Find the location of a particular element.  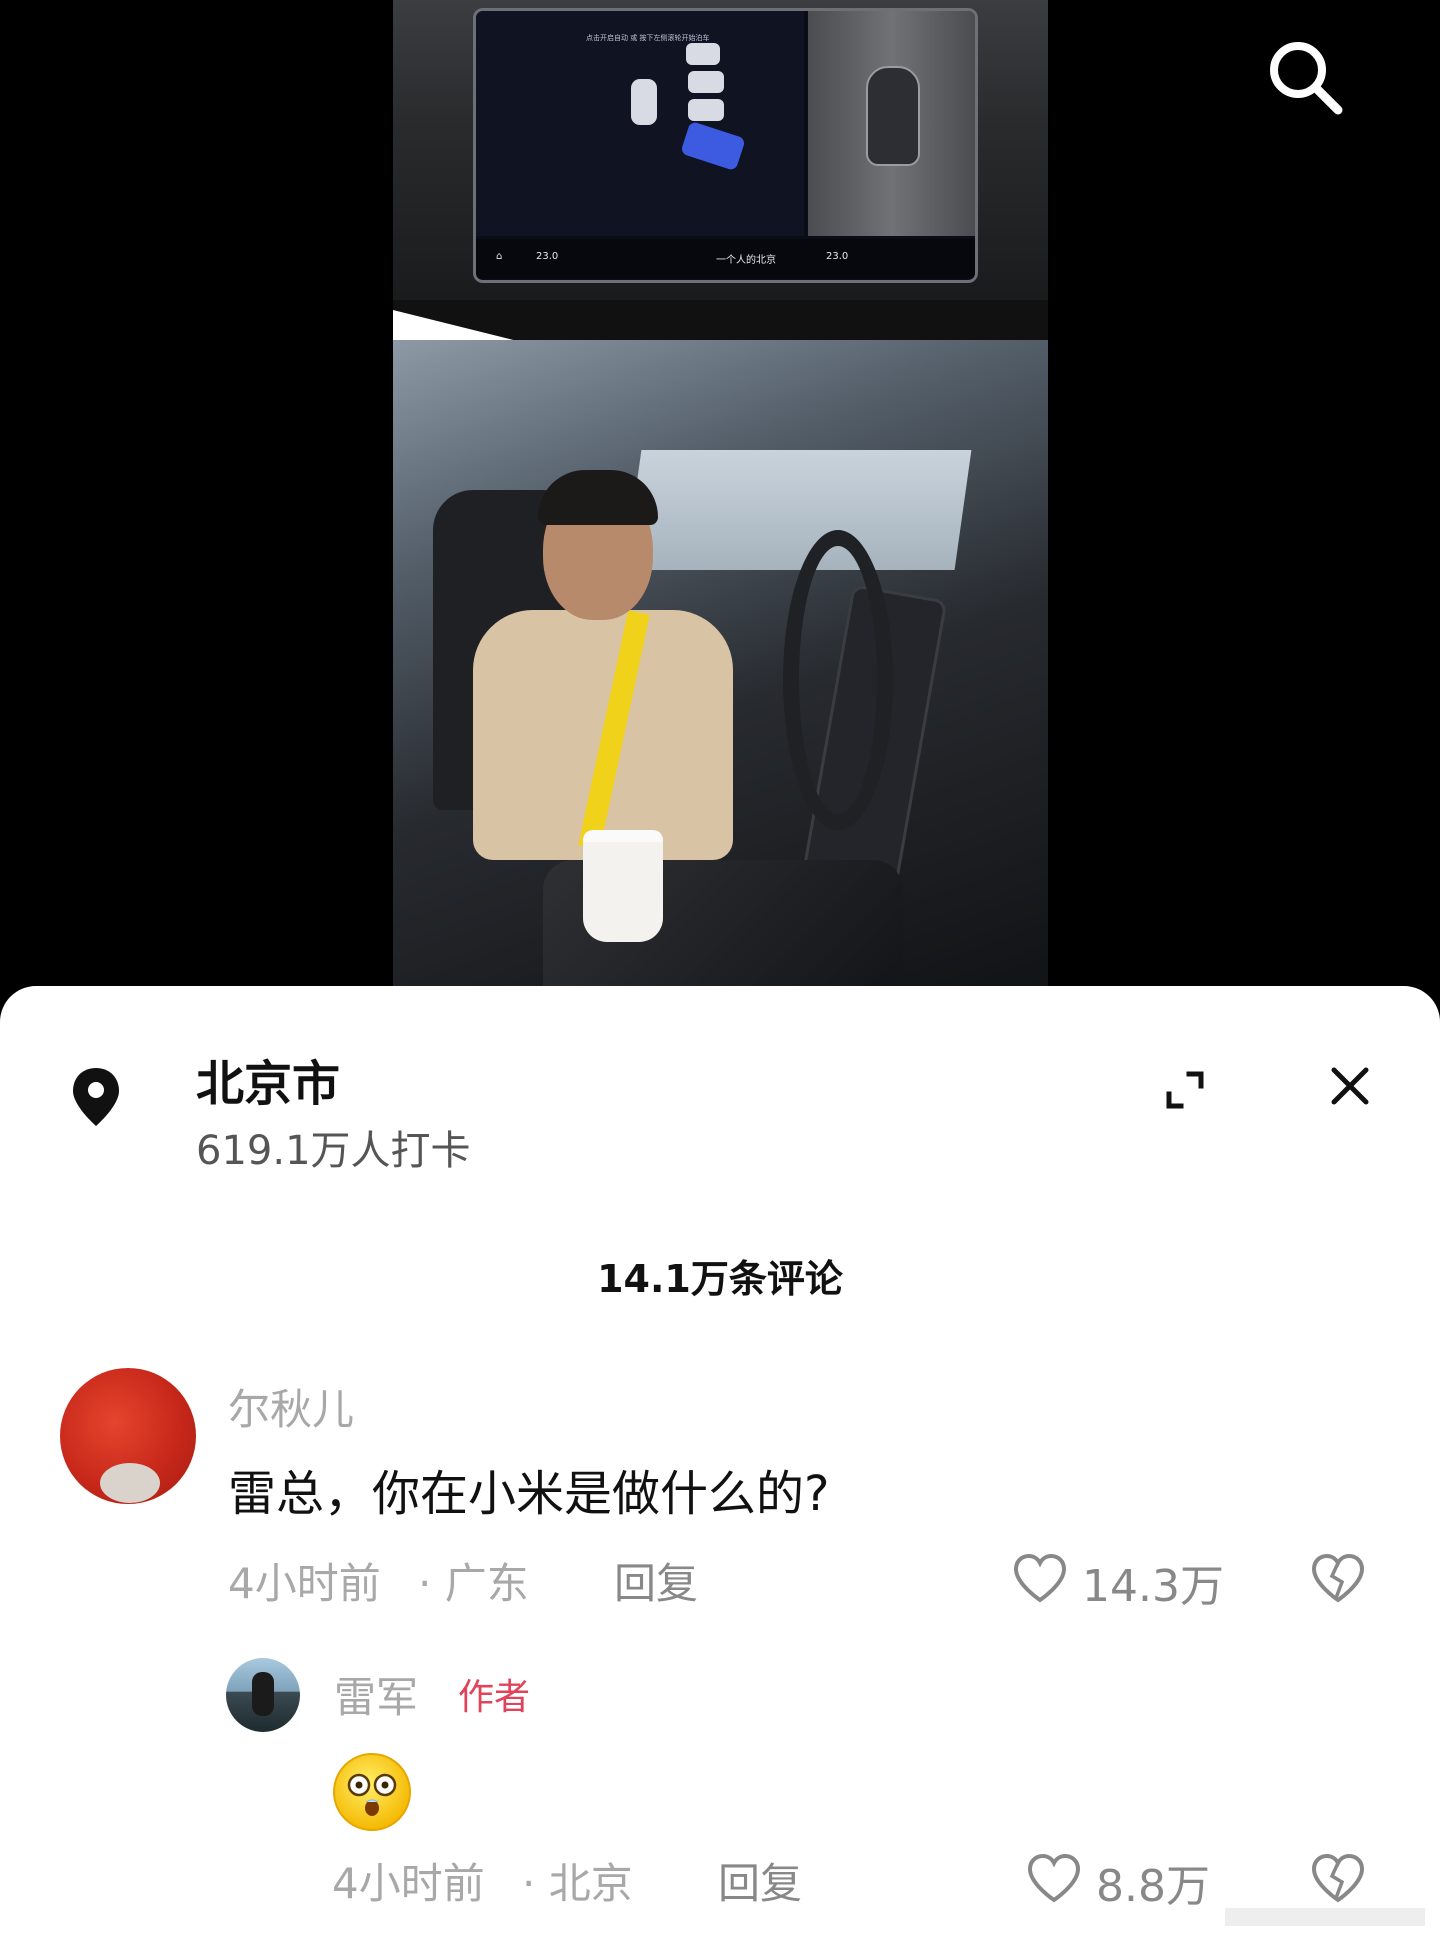

temp-left: 23.0 is located at coordinates (547, 256).